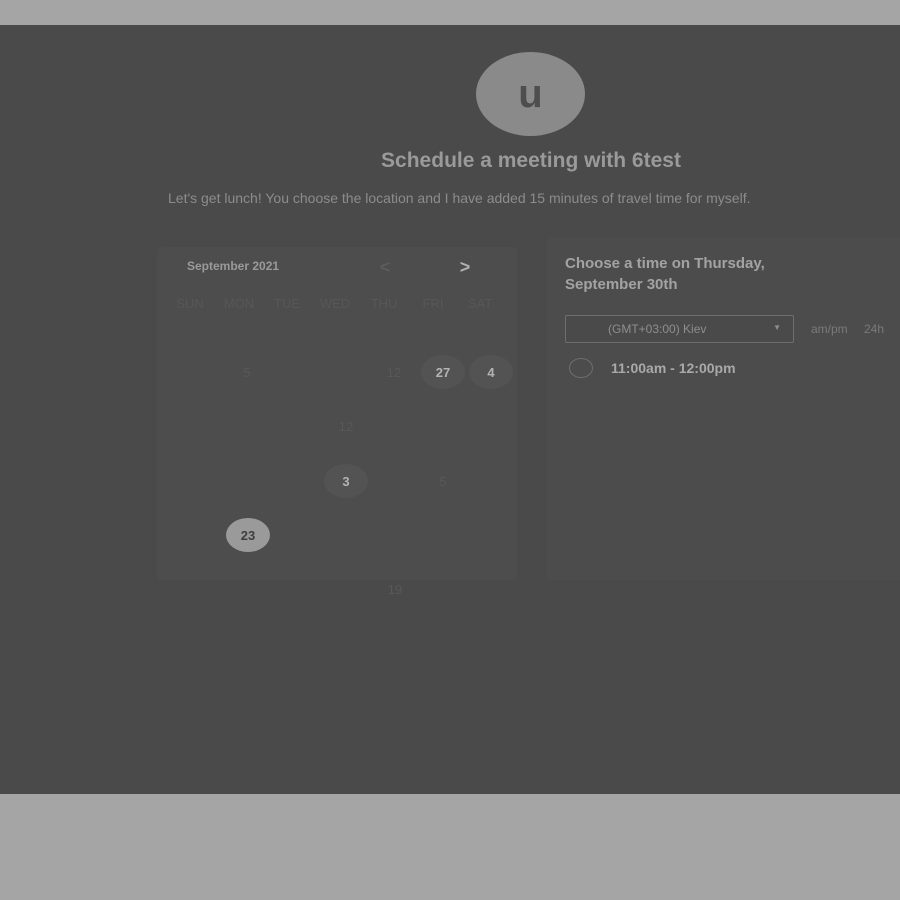 The image size is (900, 900). I want to click on weekday-fri: FRI, so click(433, 303).